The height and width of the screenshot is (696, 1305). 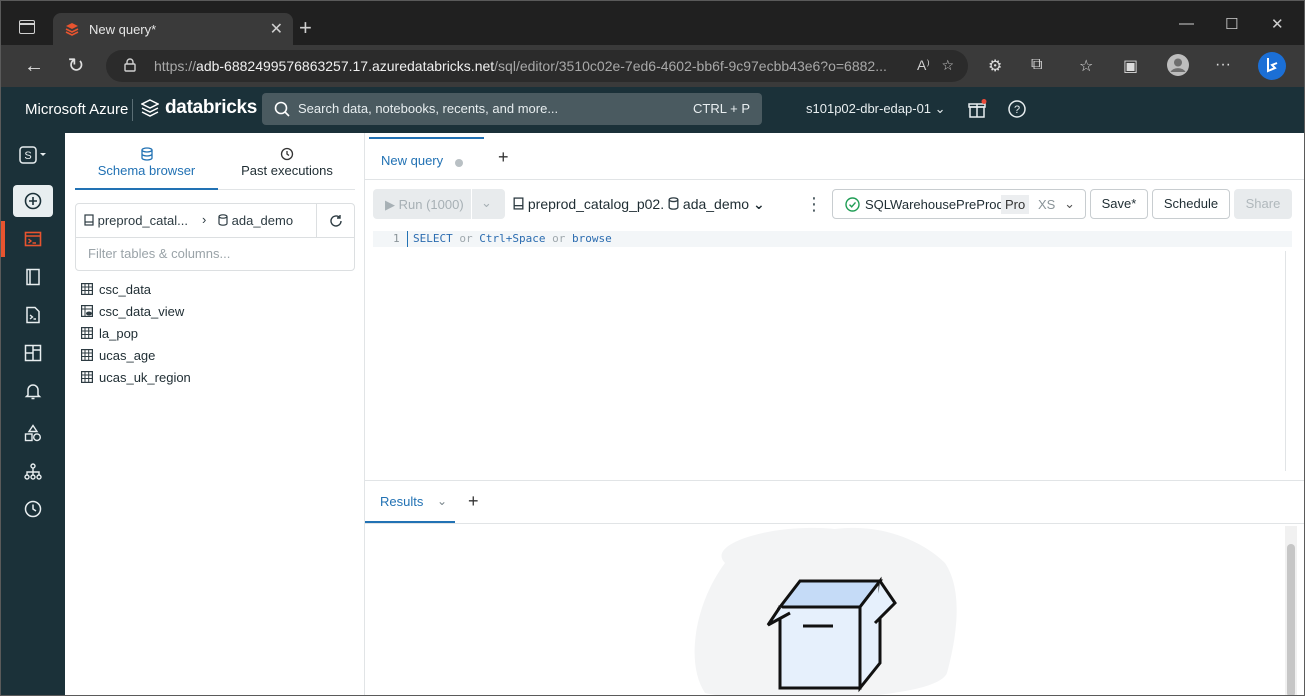 I want to click on save-button: Save*, so click(x=1119, y=204).